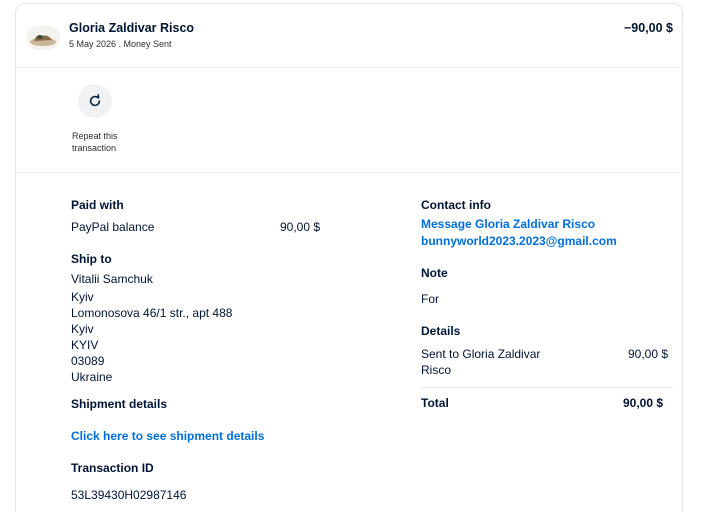  What do you see at coordinates (152, 313) in the screenshot?
I see `ship-to-line: Lomonosova 46/1 str., apt 488` at bounding box center [152, 313].